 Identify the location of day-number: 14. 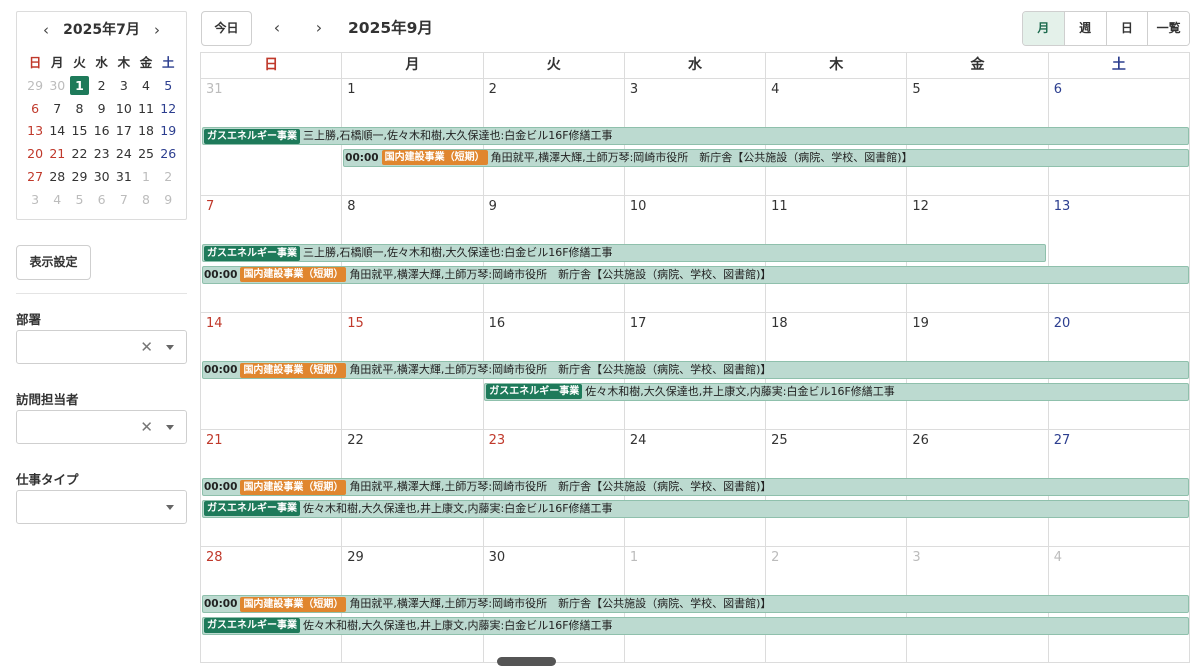
(214, 324).